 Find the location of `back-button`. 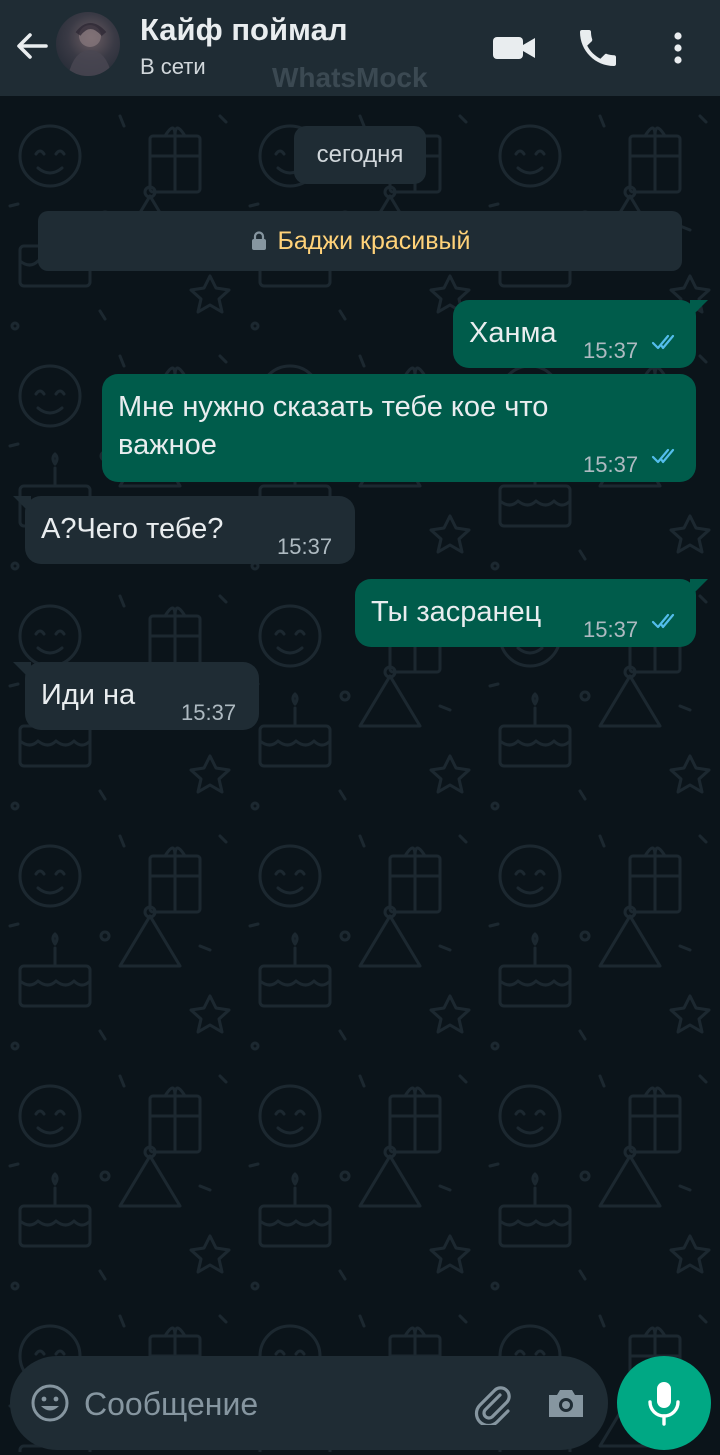

back-button is located at coordinates (32, 46).